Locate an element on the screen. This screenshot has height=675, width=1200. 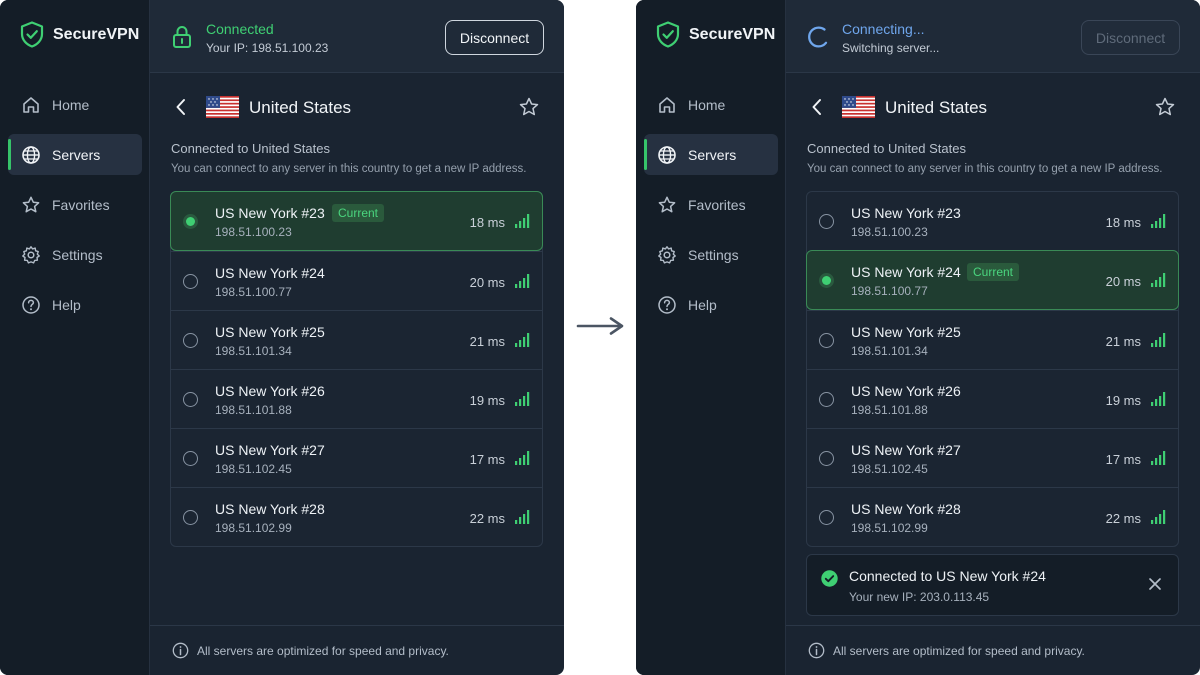
arrow-right-icon is located at coordinates (600, 326).